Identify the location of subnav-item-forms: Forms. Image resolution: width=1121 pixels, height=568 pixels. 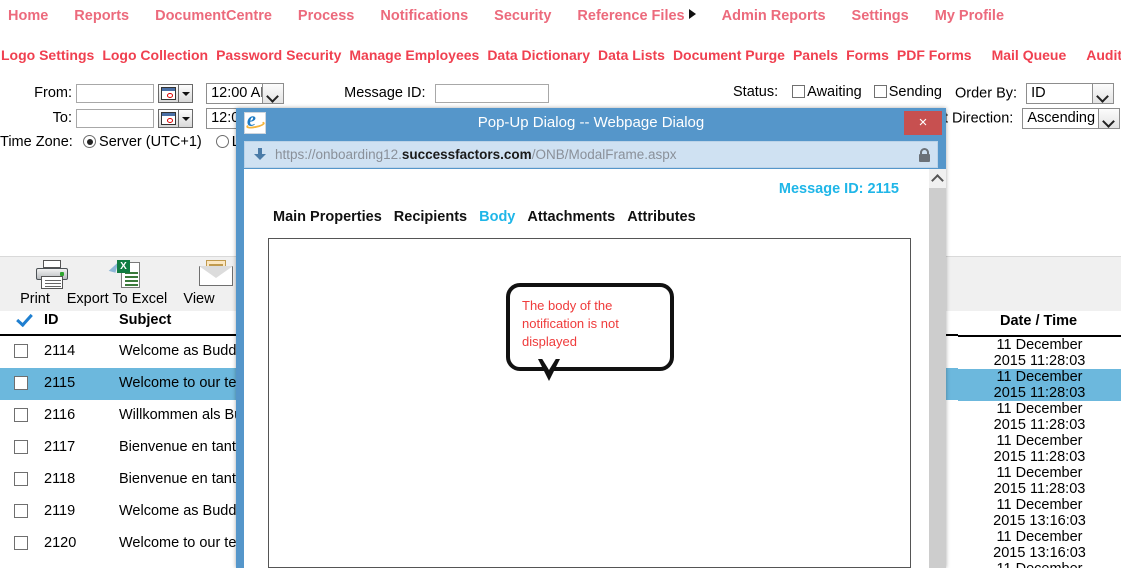
(867, 55).